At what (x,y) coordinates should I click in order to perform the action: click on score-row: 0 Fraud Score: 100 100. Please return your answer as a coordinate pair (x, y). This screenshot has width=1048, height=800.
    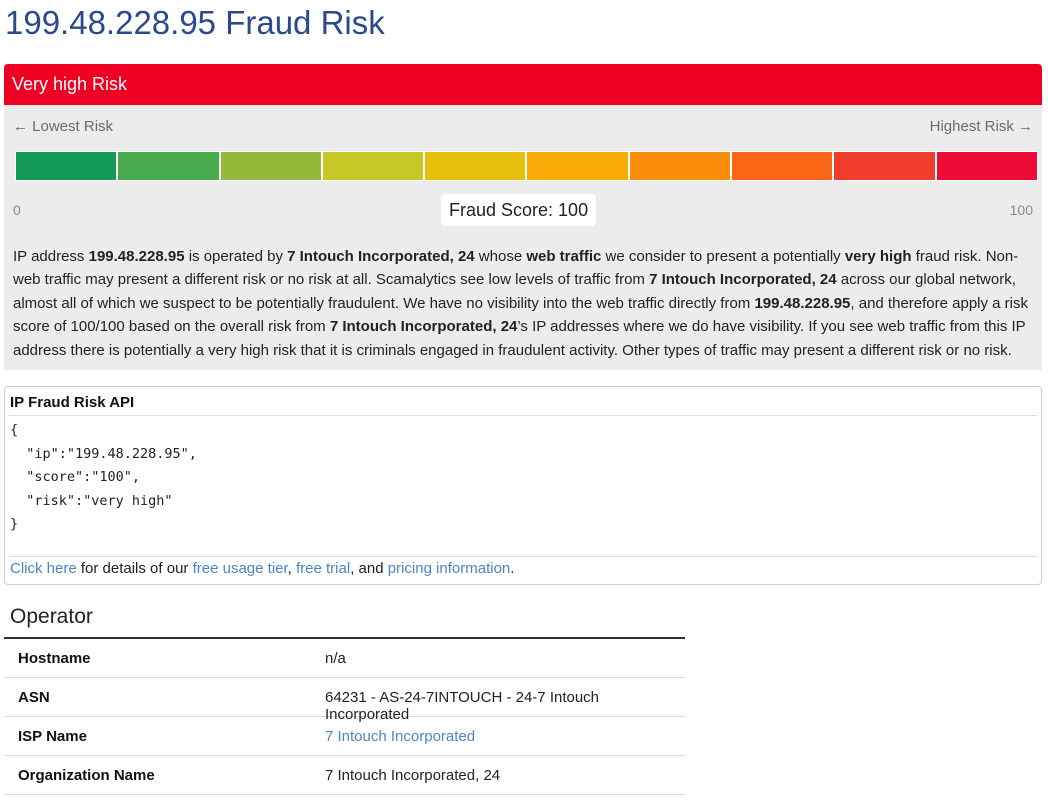
    Looking at the image, I should click on (523, 210).